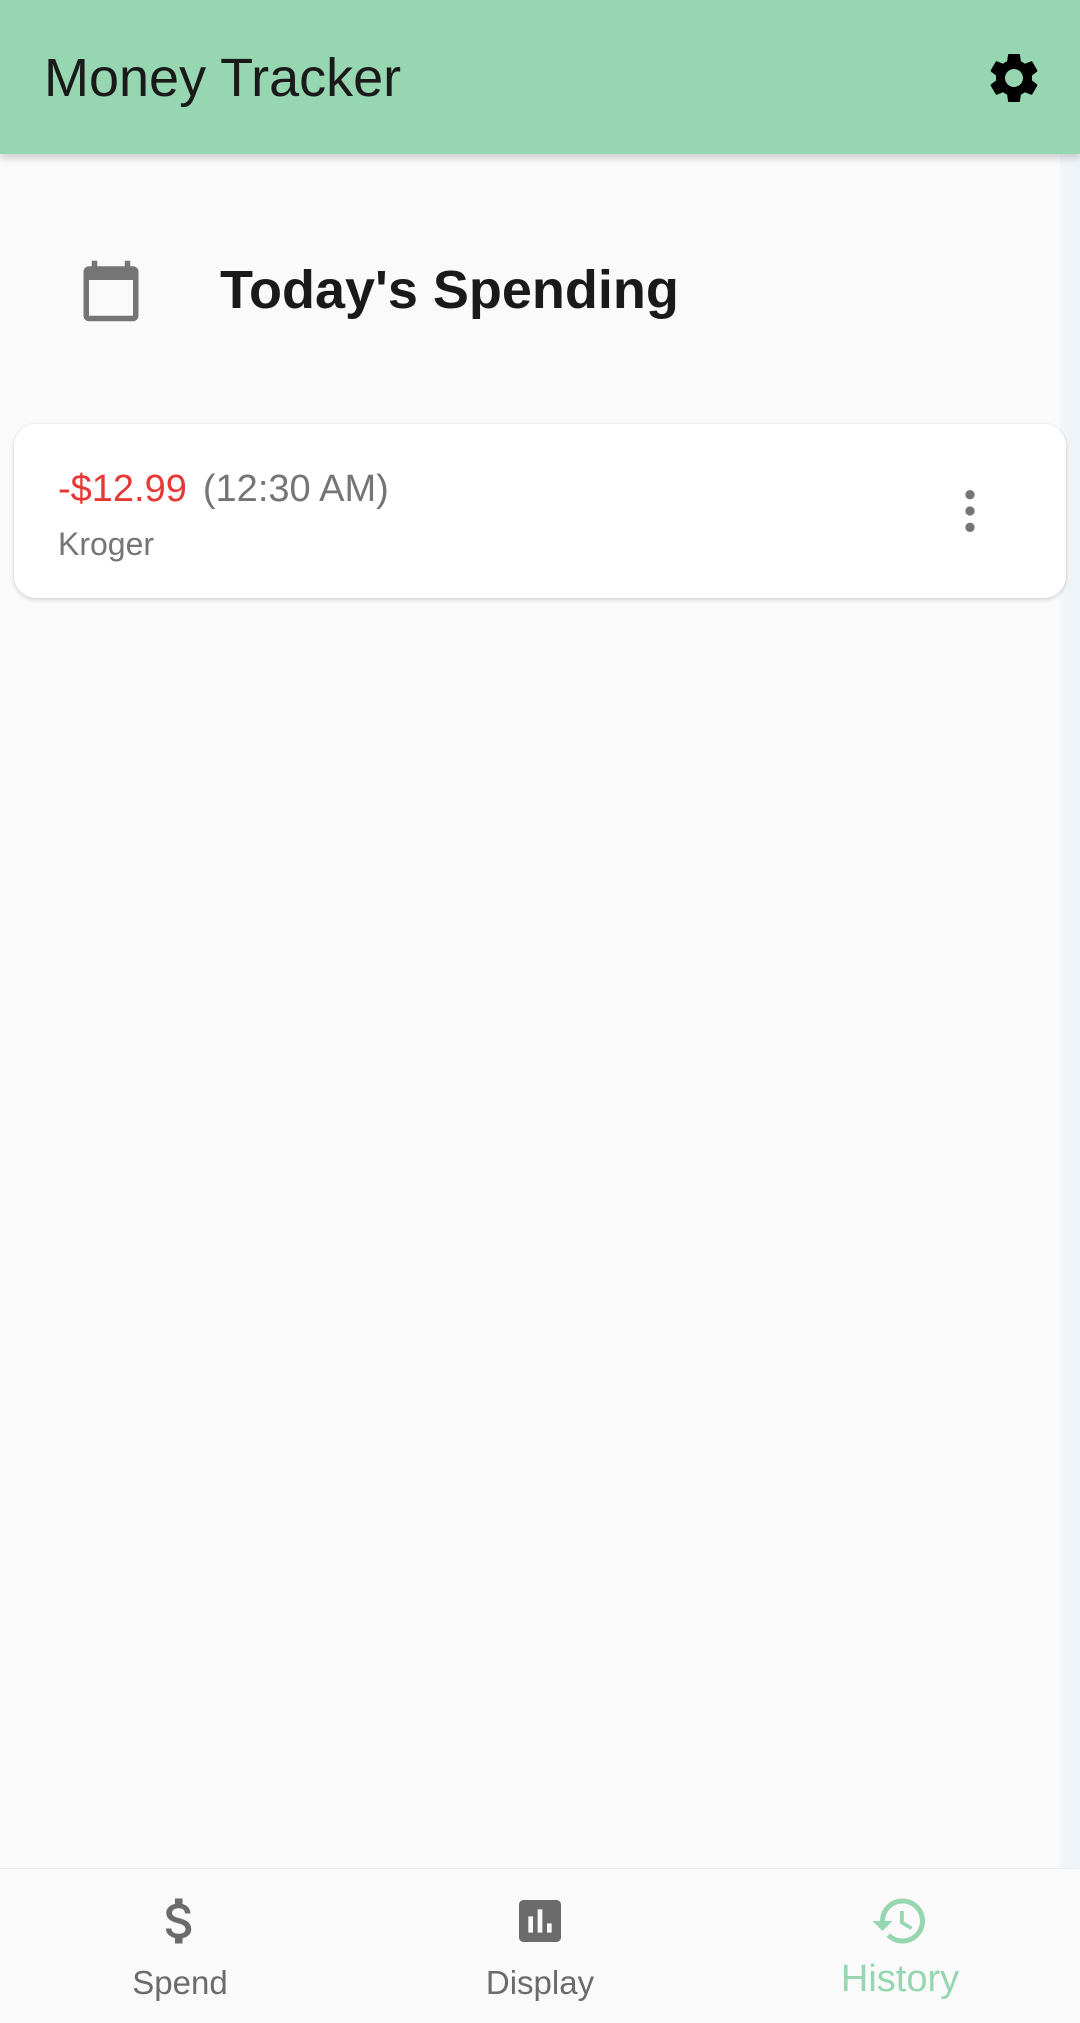 Image resolution: width=1080 pixels, height=2023 pixels. Describe the element at coordinates (295, 489) in the screenshot. I see `transaction-time: (12:30 AM)` at that location.